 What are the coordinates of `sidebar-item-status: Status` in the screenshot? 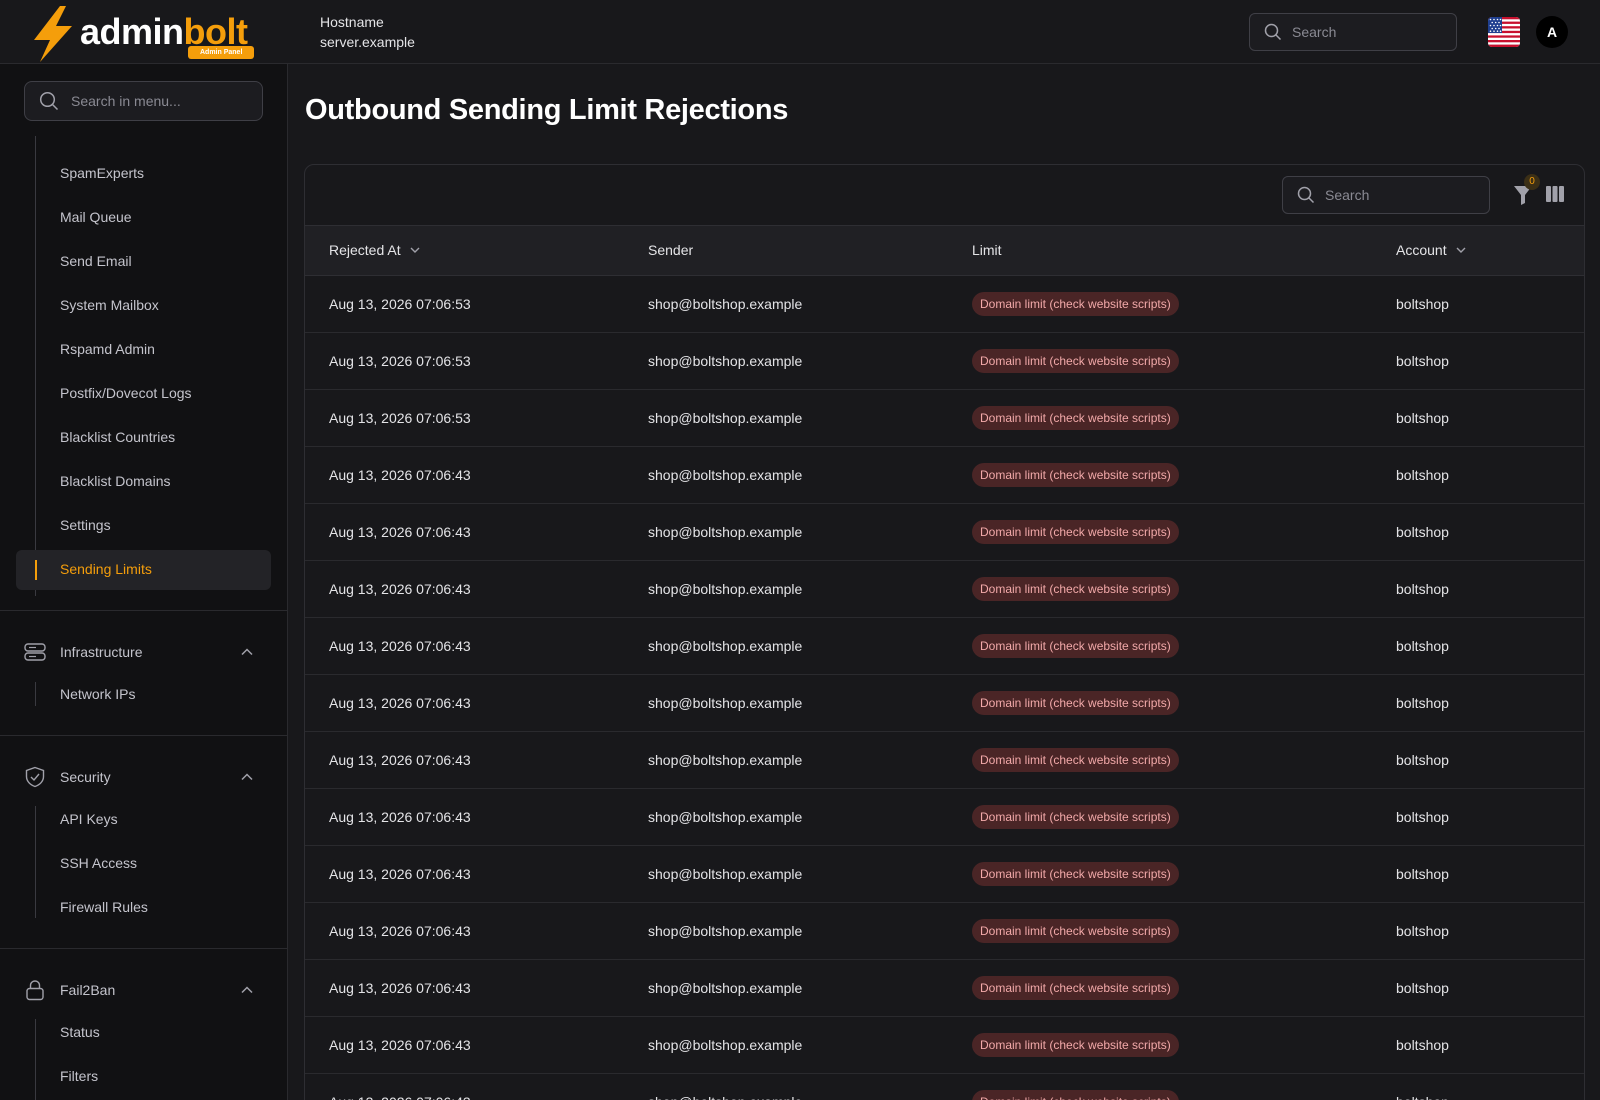 It's located at (80, 1032).